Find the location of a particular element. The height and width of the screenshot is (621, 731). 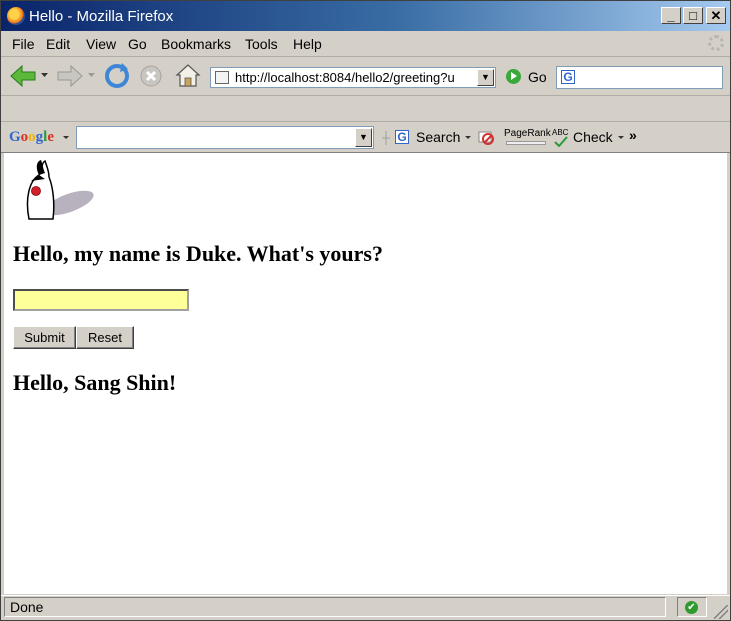

close-button: ✕ is located at coordinates (716, 15).